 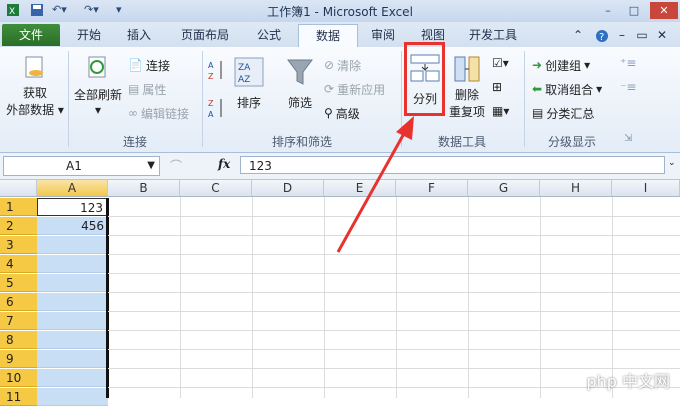 I want to click on column-header-d: D, so click(x=288, y=188).